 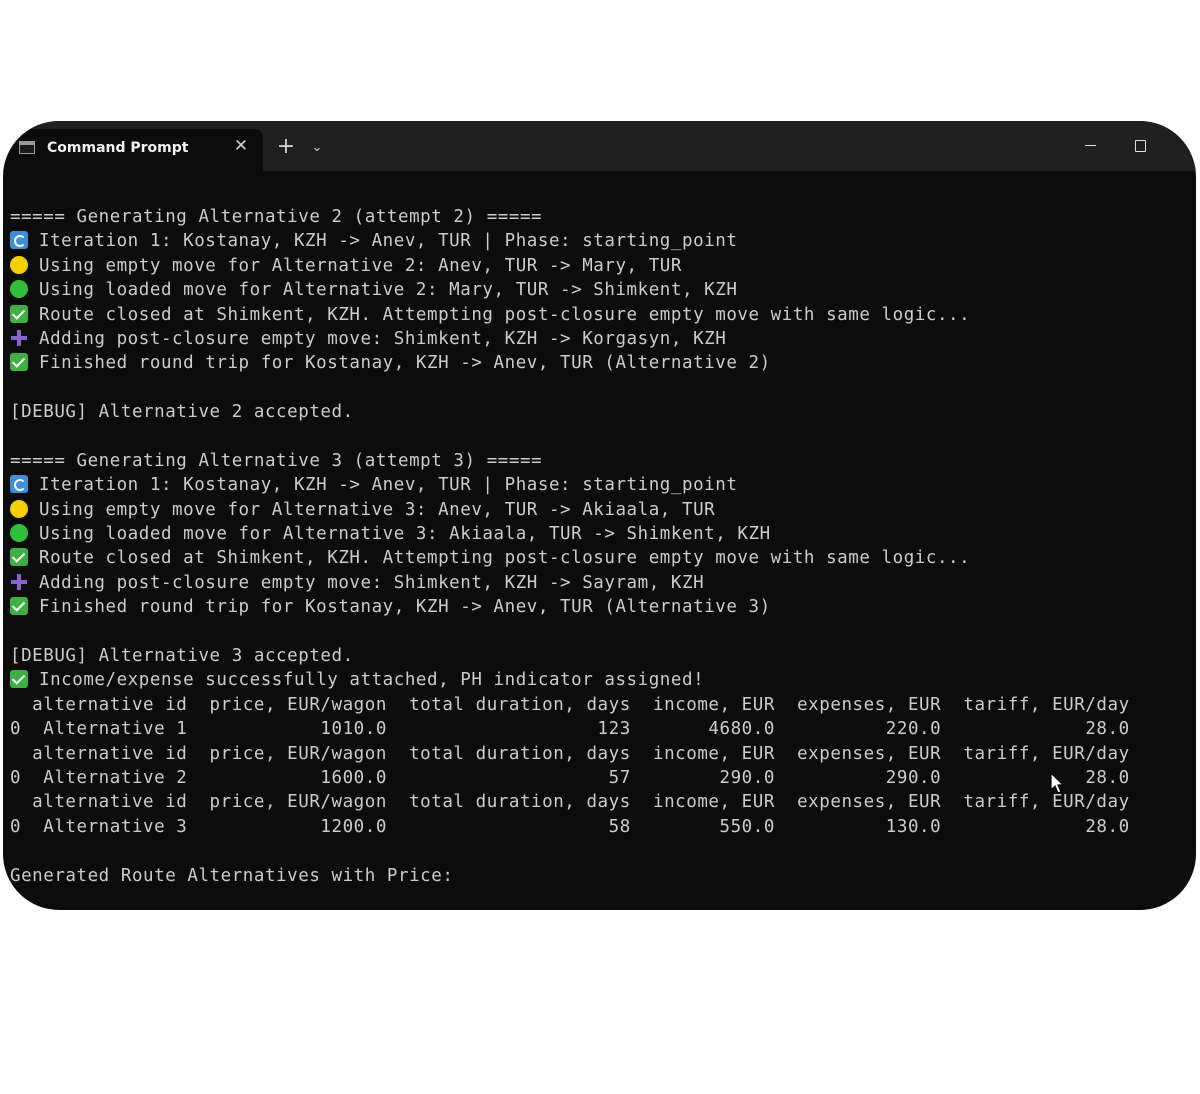 I want to click on console-line-text: [DEBUG] Alternative 3 accepted., so click(x=182, y=656).